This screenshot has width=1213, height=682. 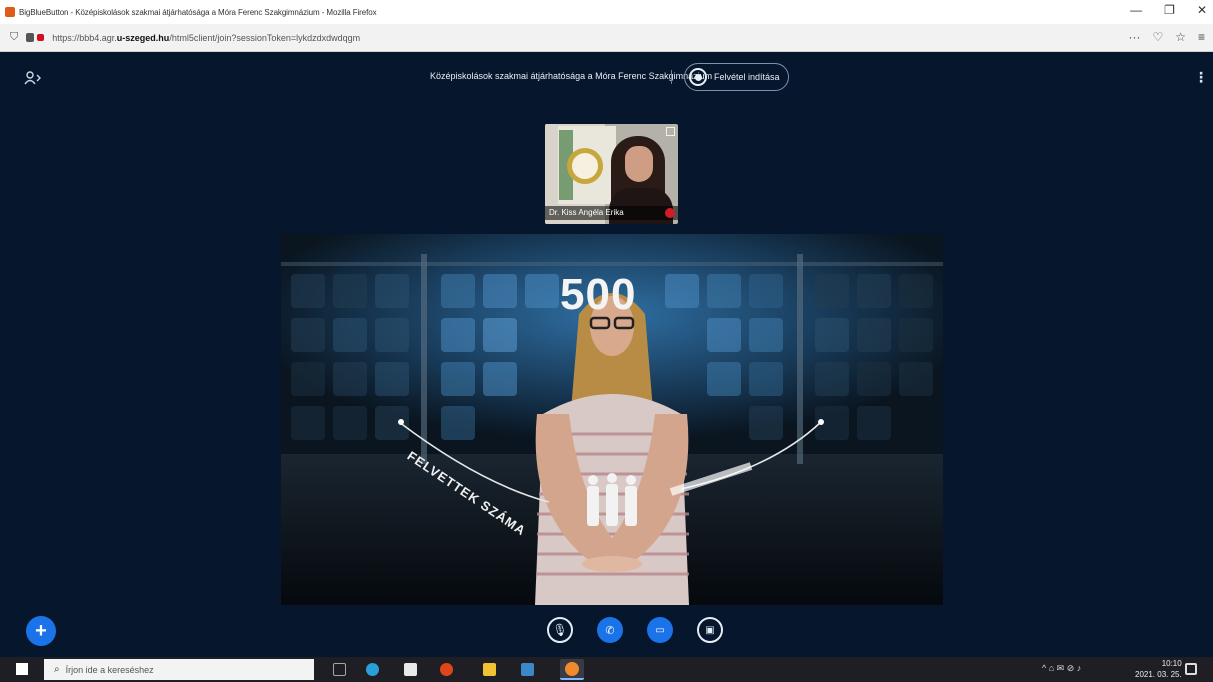 What do you see at coordinates (446, 669) in the screenshot?
I see `office-icon` at bounding box center [446, 669].